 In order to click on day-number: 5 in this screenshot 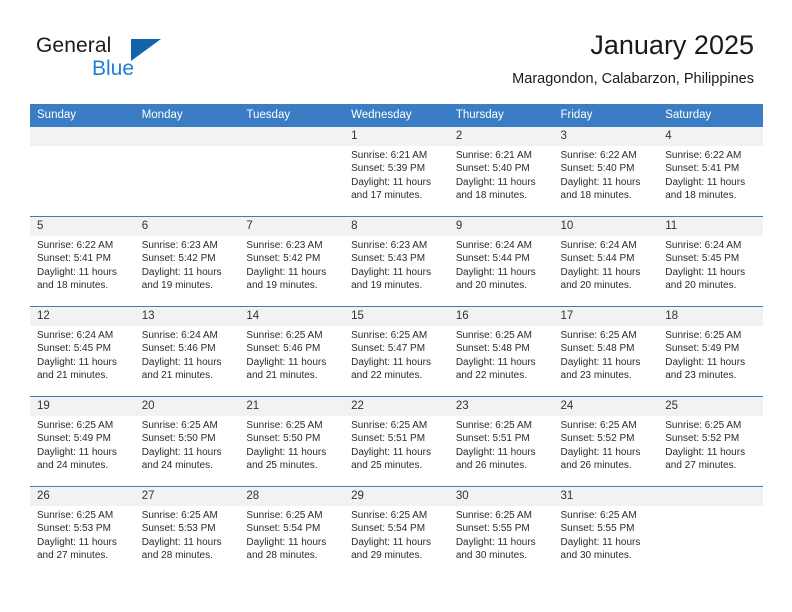, I will do `click(82, 226)`.